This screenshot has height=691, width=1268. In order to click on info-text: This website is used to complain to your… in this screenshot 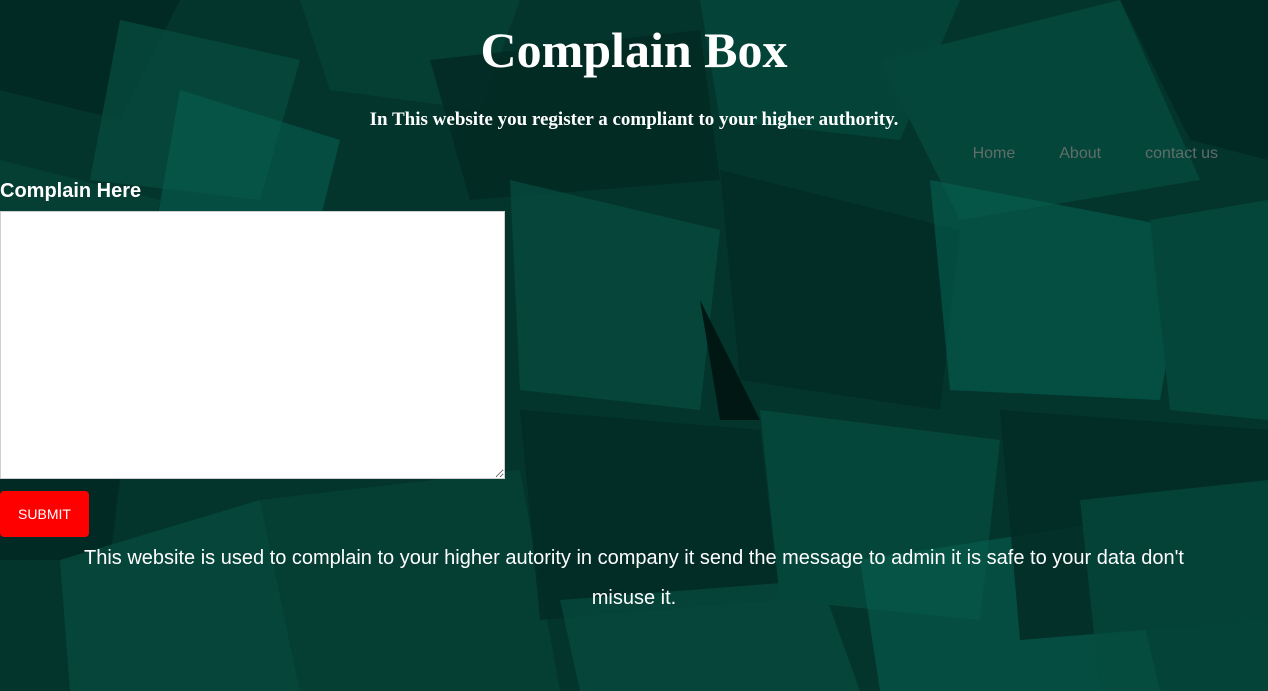, I will do `click(634, 578)`.